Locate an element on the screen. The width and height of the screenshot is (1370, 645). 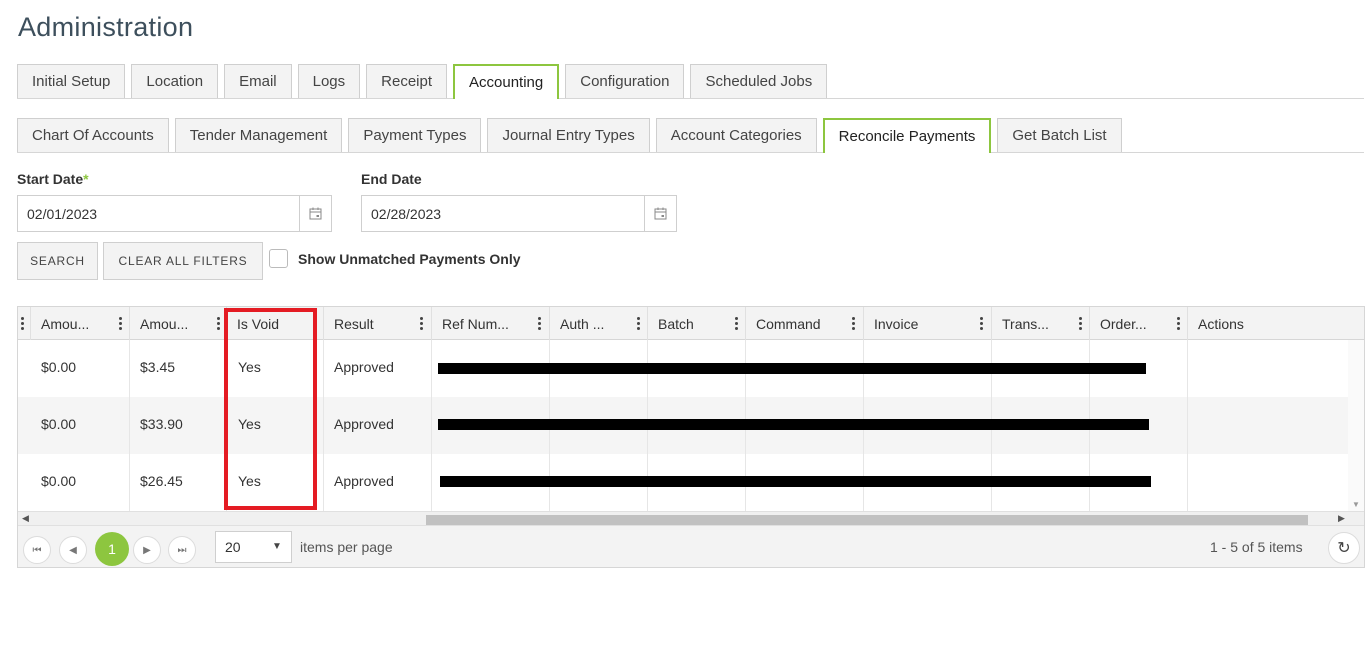
refresh-icon: ↻ is located at coordinates (1344, 548).